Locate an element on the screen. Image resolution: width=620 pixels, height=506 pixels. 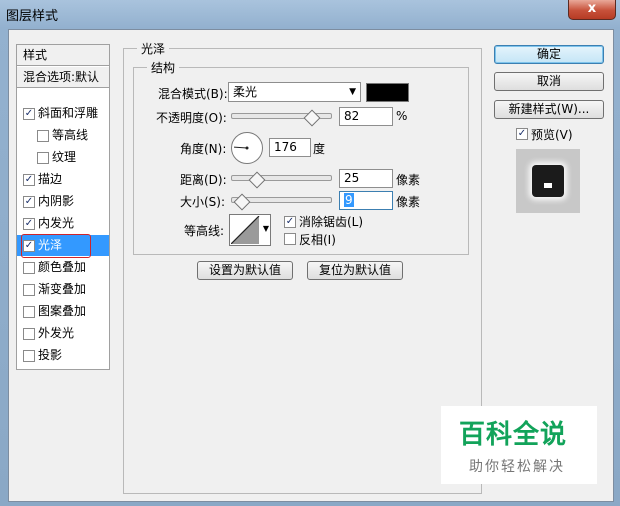
style-item-label: 内发光 is located at coordinates (56, 223).